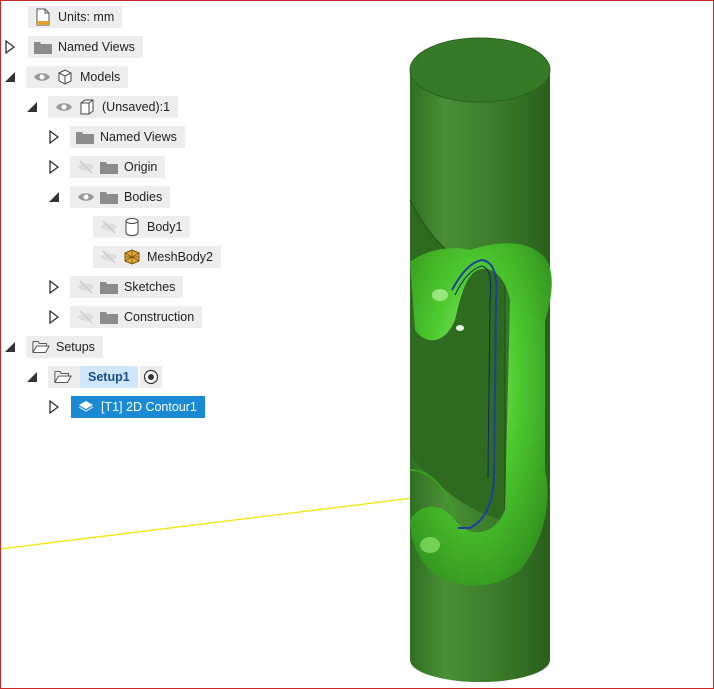 The height and width of the screenshot is (689, 714). What do you see at coordinates (86, 407) in the screenshot?
I see `toolpath-op-icon` at bounding box center [86, 407].